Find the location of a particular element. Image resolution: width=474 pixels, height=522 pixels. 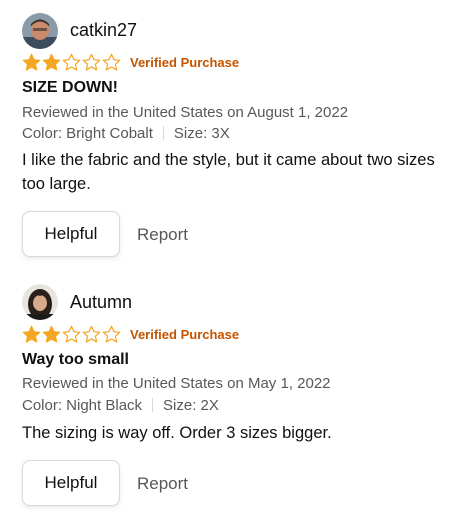

reviewer-name: Autumn is located at coordinates (101, 302).